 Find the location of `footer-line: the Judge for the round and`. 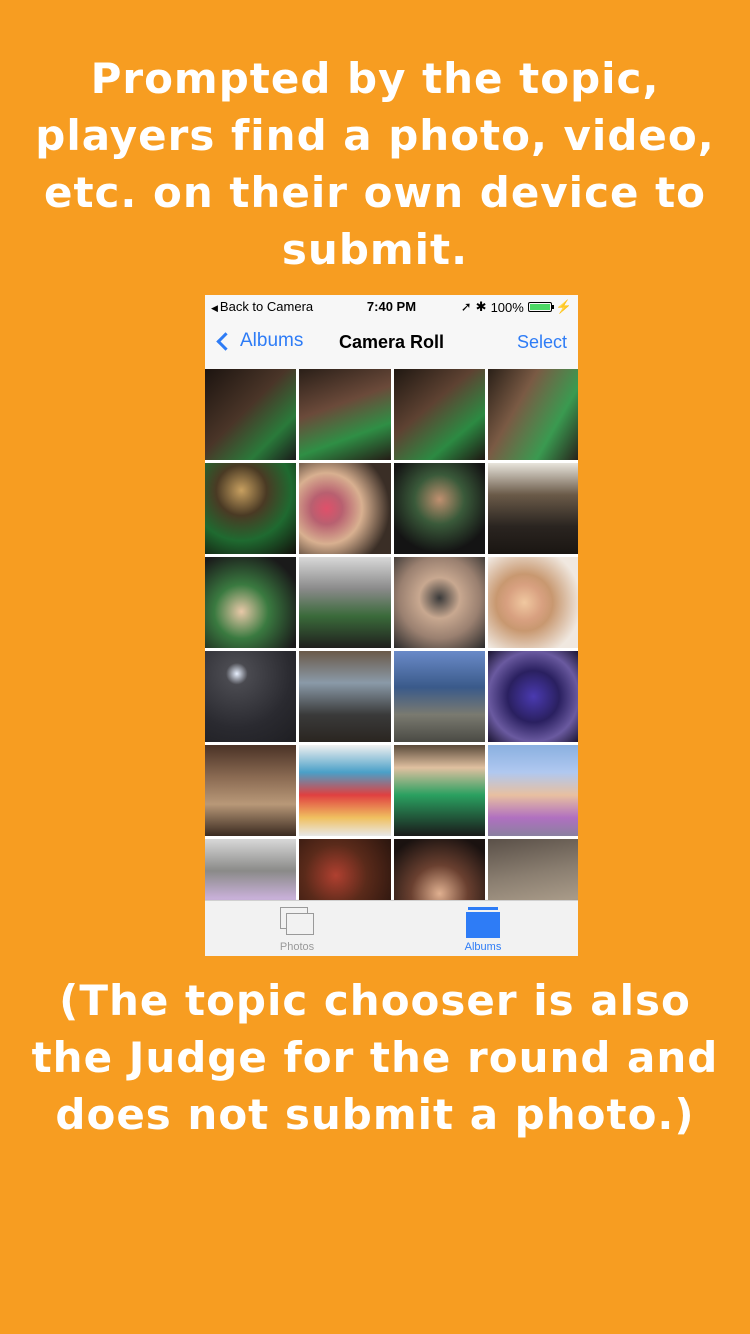

footer-line: the Judge for the round and is located at coordinates (375, 1057).